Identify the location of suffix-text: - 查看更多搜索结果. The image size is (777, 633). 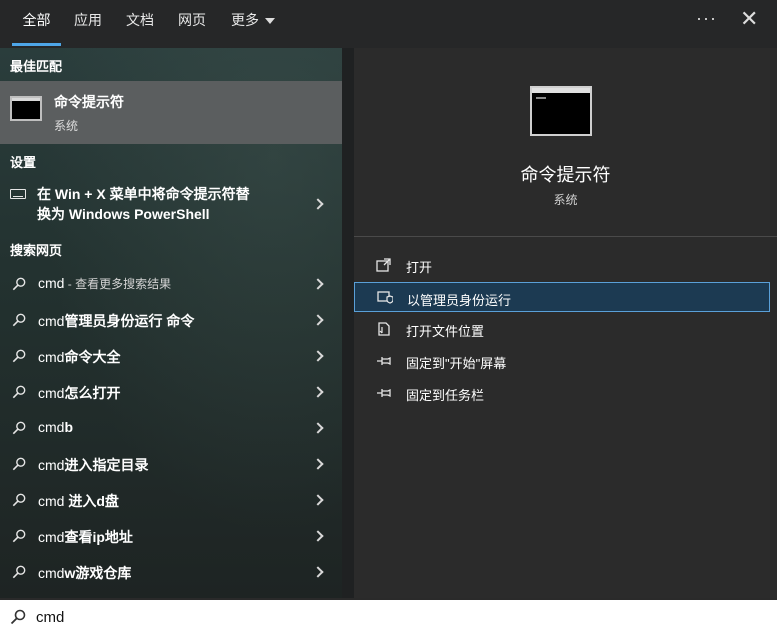
(118, 284).